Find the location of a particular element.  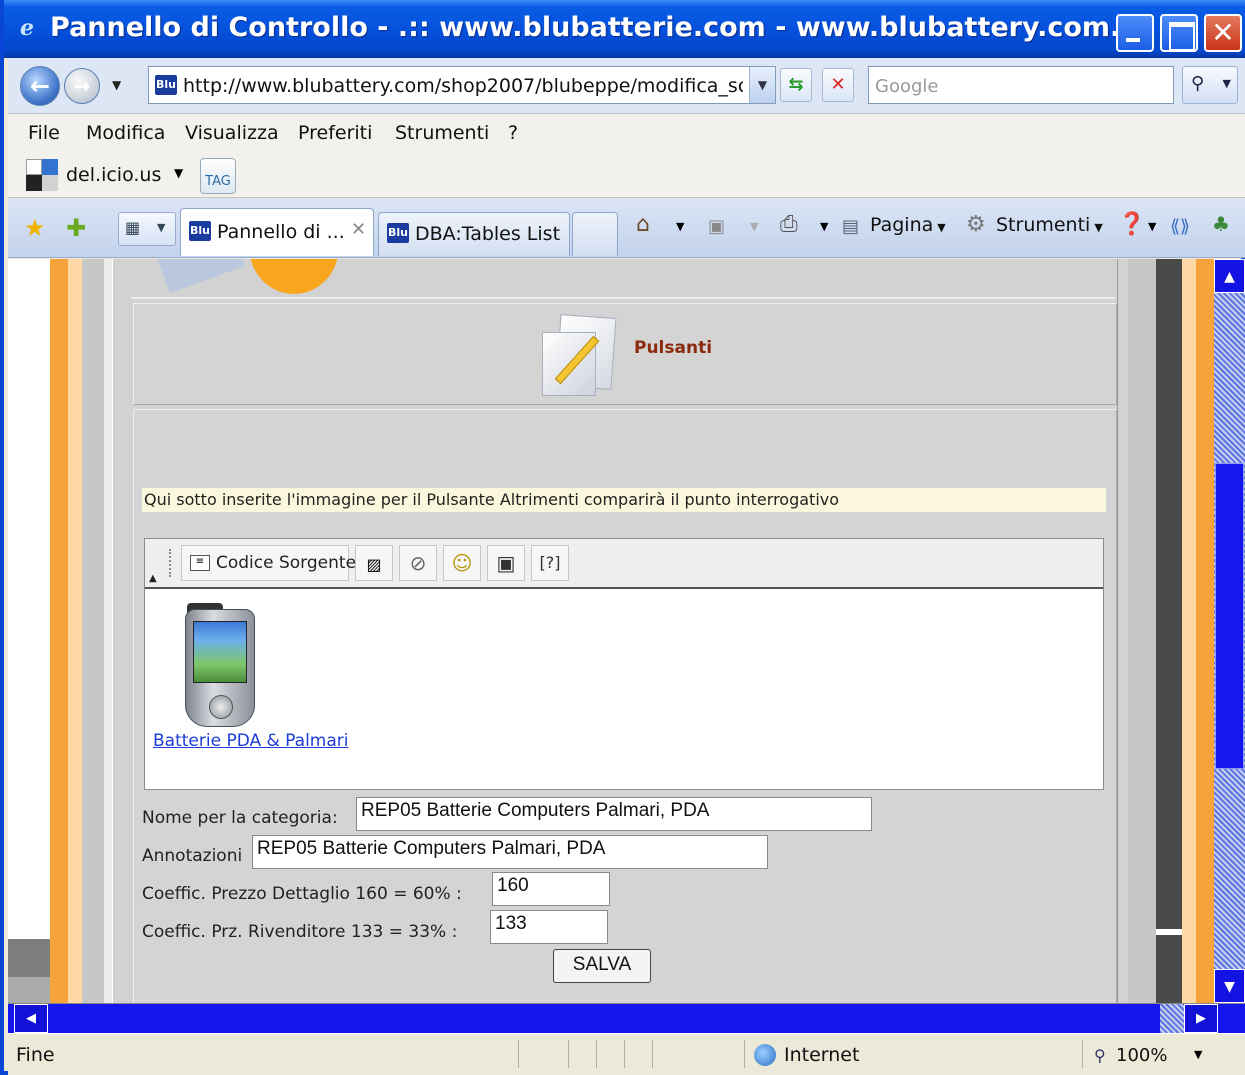

minimize-icon is located at coordinates (1135, 33).